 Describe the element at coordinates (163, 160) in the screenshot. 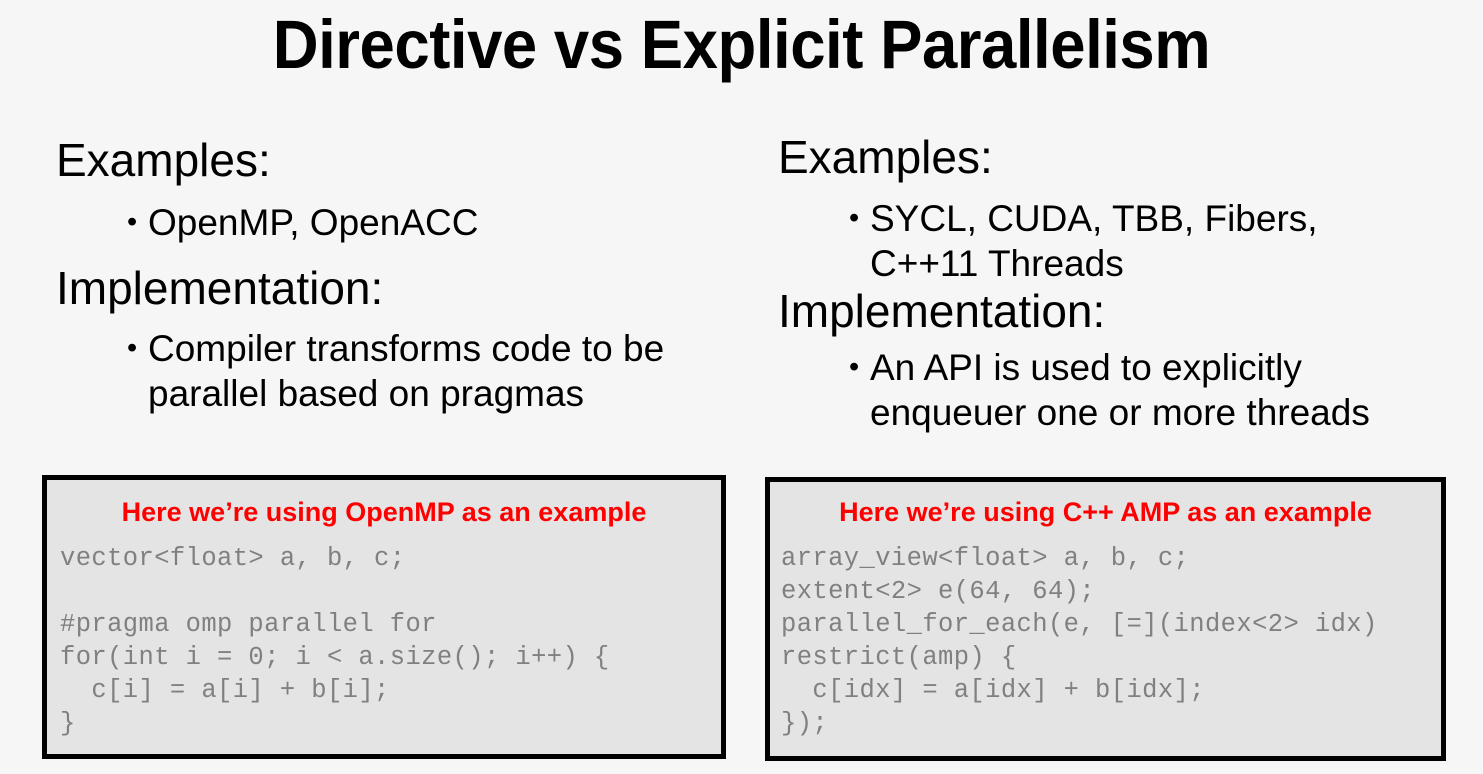

I see `left-examples-heading: Examples:` at that location.